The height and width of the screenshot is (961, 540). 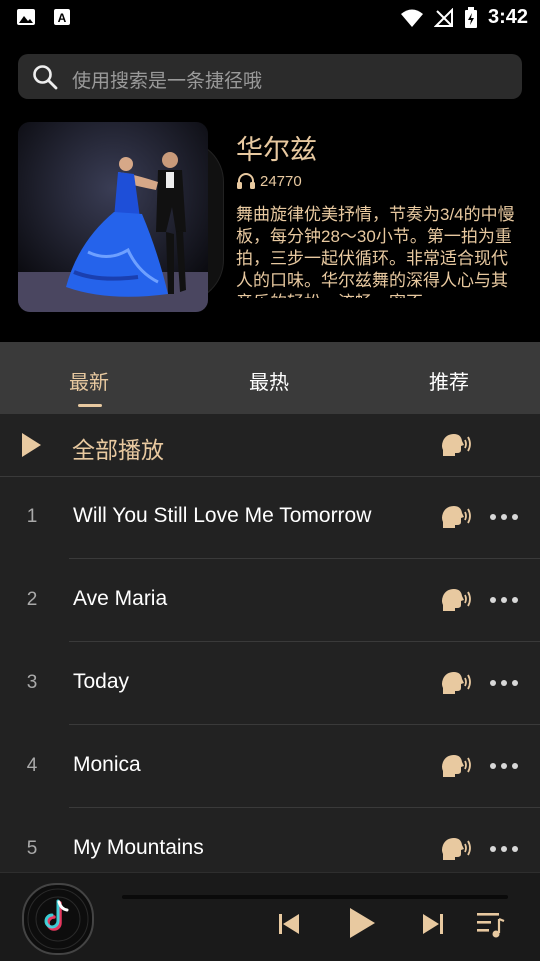 What do you see at coordinates (270, 840) in the screenshot?
I see `song-row: 5 My Mountains` at bounding box center [270, 840].